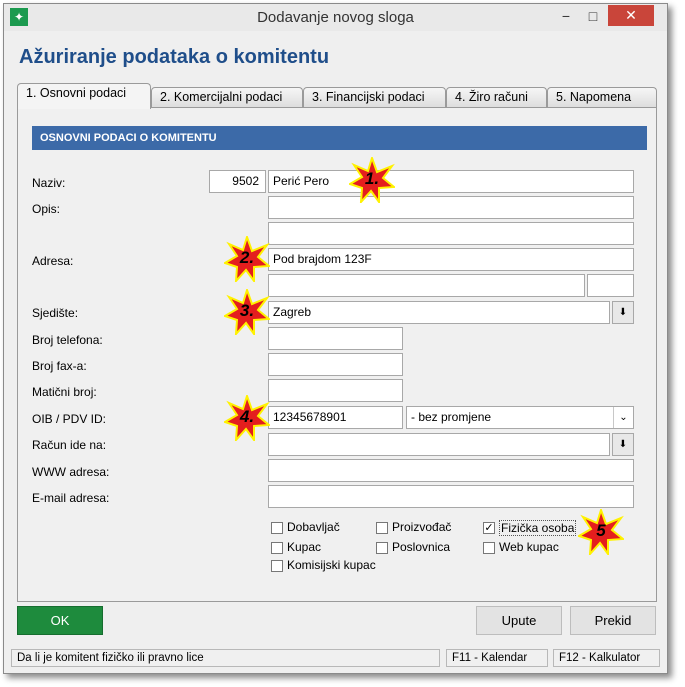 Image resolution: width=685 pixels, height=687 pixels. Describe the element at coordinates (174, 57) in the screenshot. I see `page-title: Ažuriranje podataka o komitentu` at that location.